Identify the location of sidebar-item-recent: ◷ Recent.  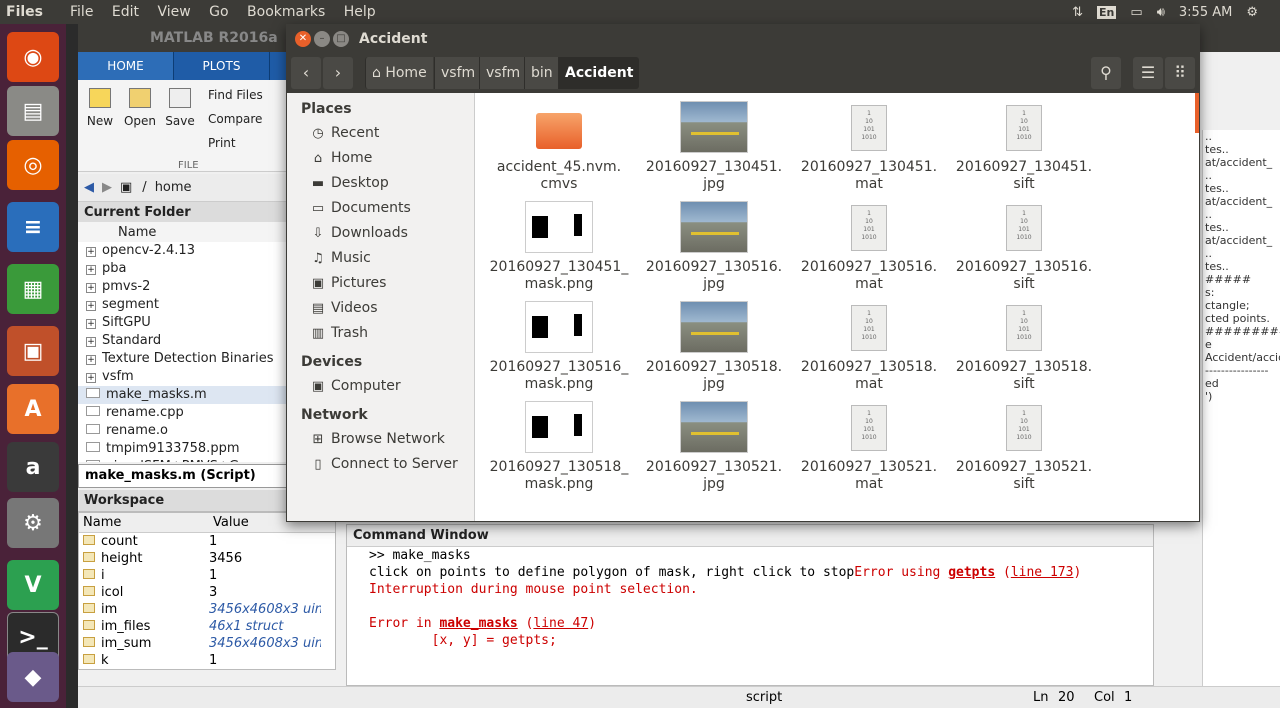
(380, 133).